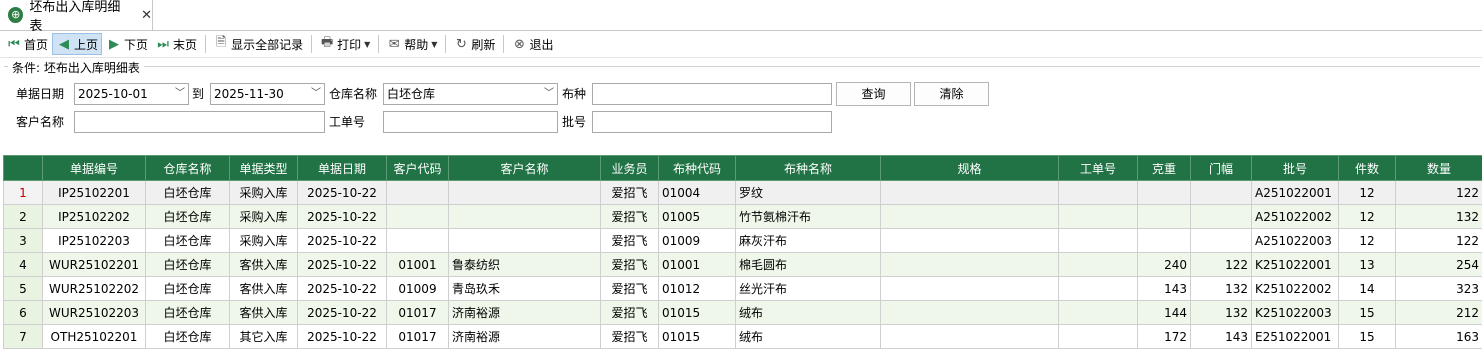 The image size is (1482, 349). What do you see at coordinates (411, 44) in the screenshot?
I see `help-button: ✉帮助▼` at bounding box center [411, 44].